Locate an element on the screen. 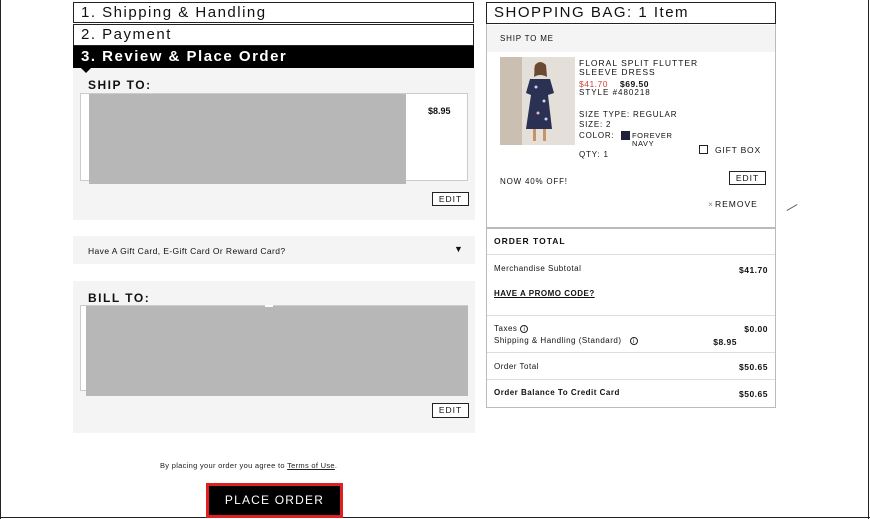  order-total-box is located at coordinates (631, 318).